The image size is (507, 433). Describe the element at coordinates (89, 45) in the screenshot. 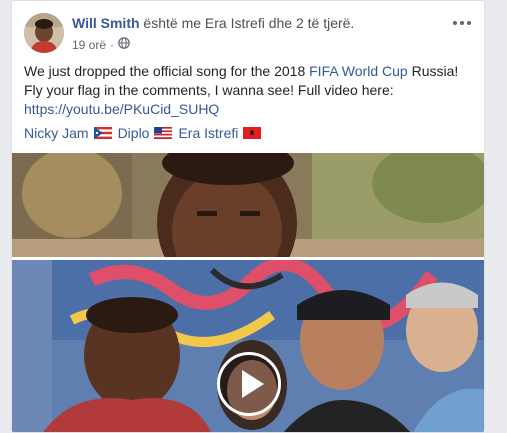

I see `post-timestamp: 19 orë` at that location.